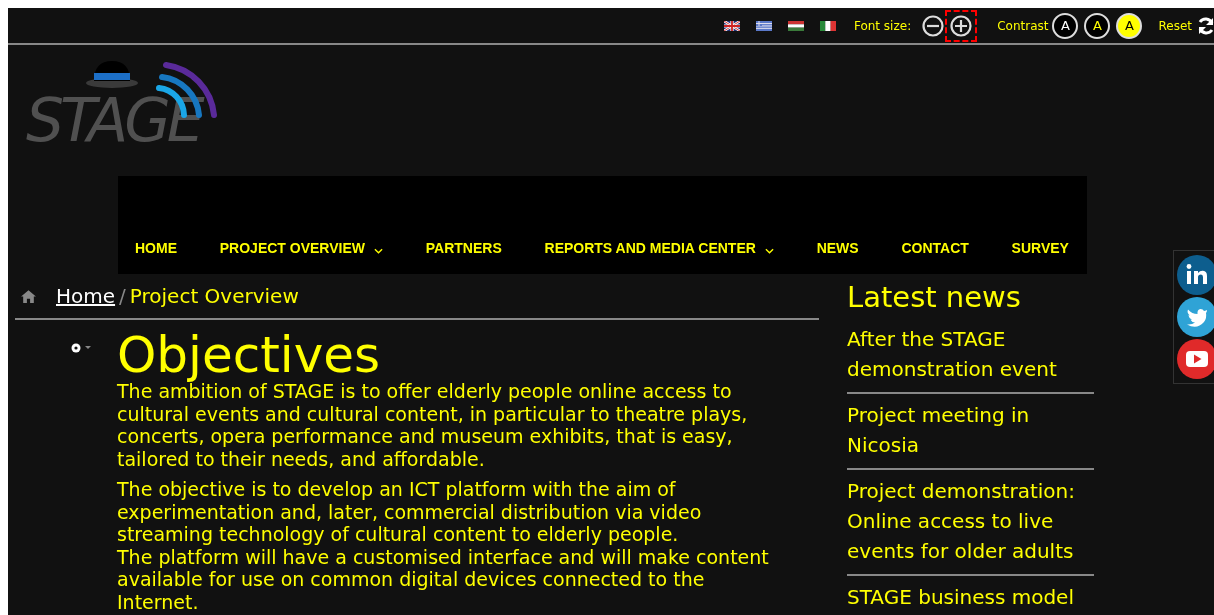 The width and height of the screenshot is (1214, 615). I want to click on gear-icon, so click(81, 348).